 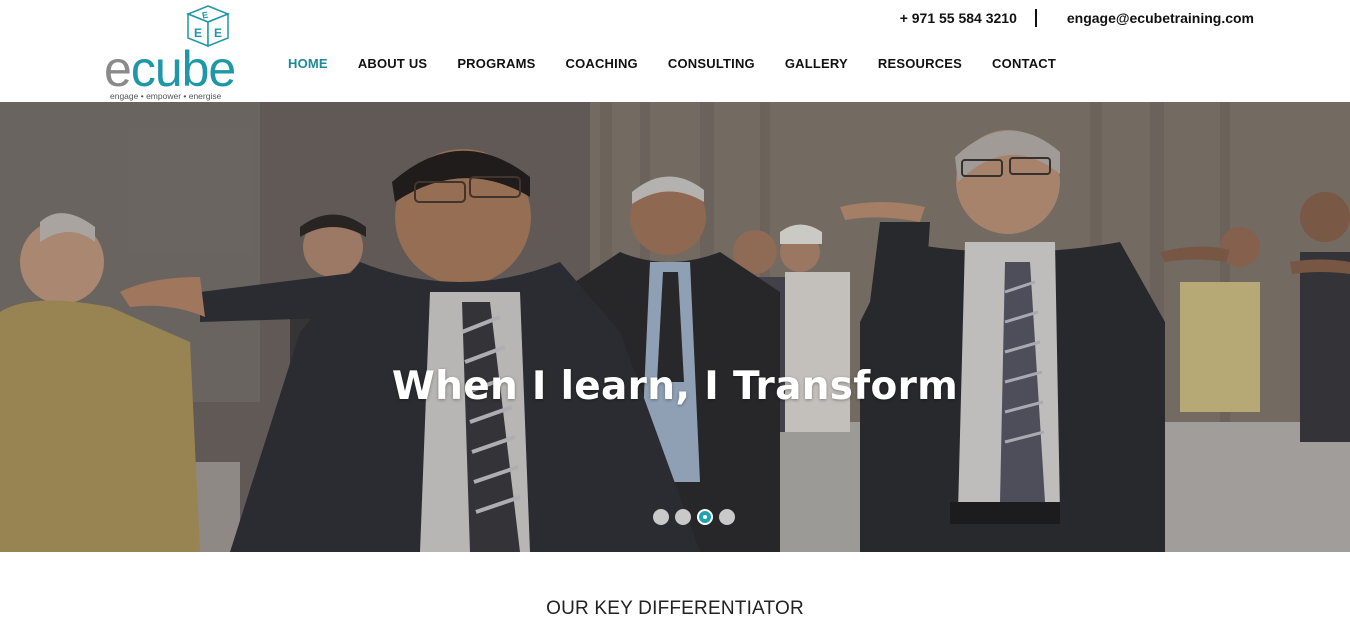 I want to click on slider-dots, so click(x=694, y=517).